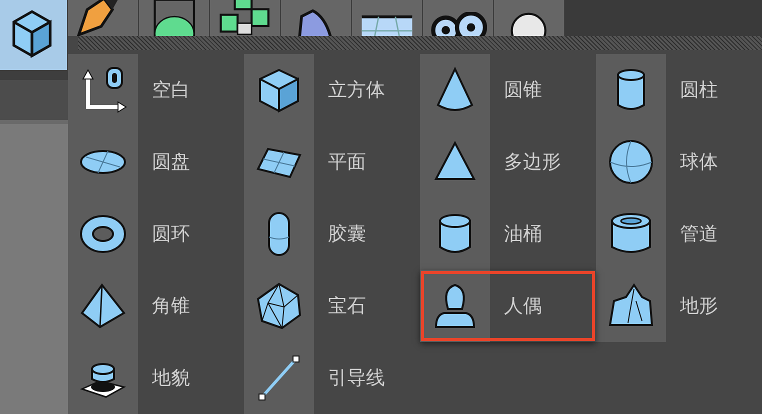  Describe the element at coordinates (332, 378) in the screenshot. I see `menu-item: 引导线` at that location.